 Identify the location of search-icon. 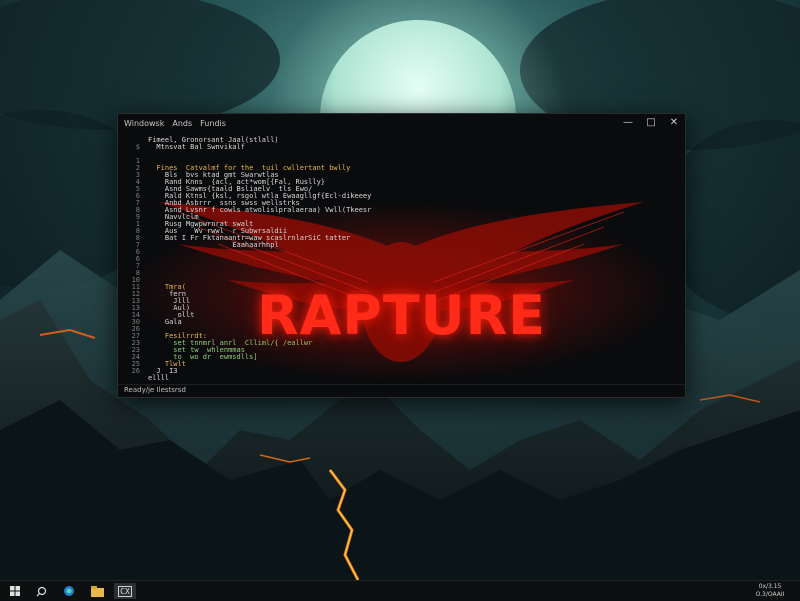
(41, 591).